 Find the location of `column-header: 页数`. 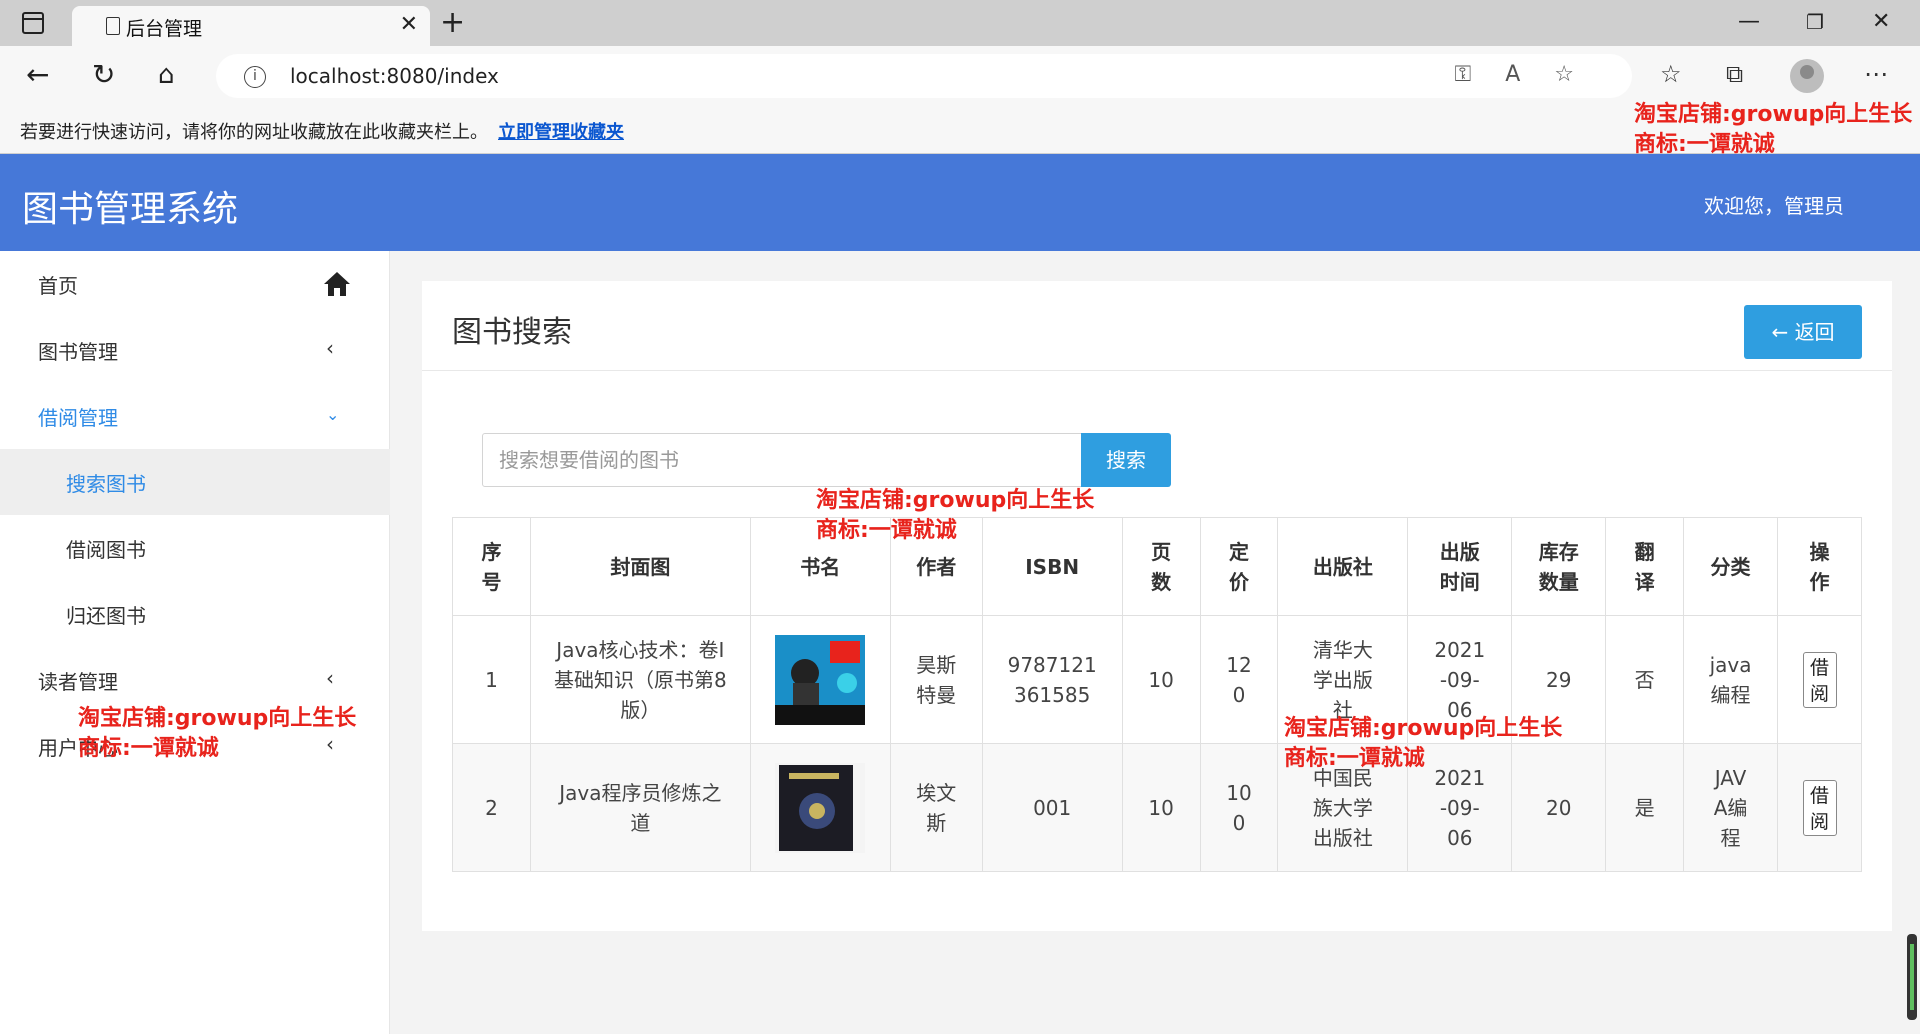

column-header: 页数 is located at coordinates (1161, 566).